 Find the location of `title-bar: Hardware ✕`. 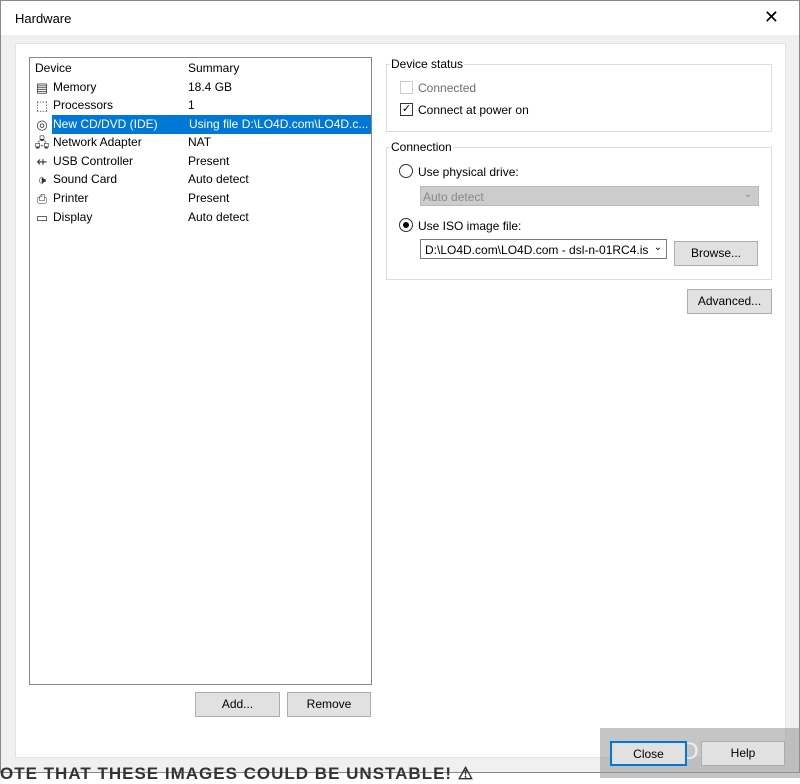

title-bar: Hardware ✕ is located at coordinates (400, 18).